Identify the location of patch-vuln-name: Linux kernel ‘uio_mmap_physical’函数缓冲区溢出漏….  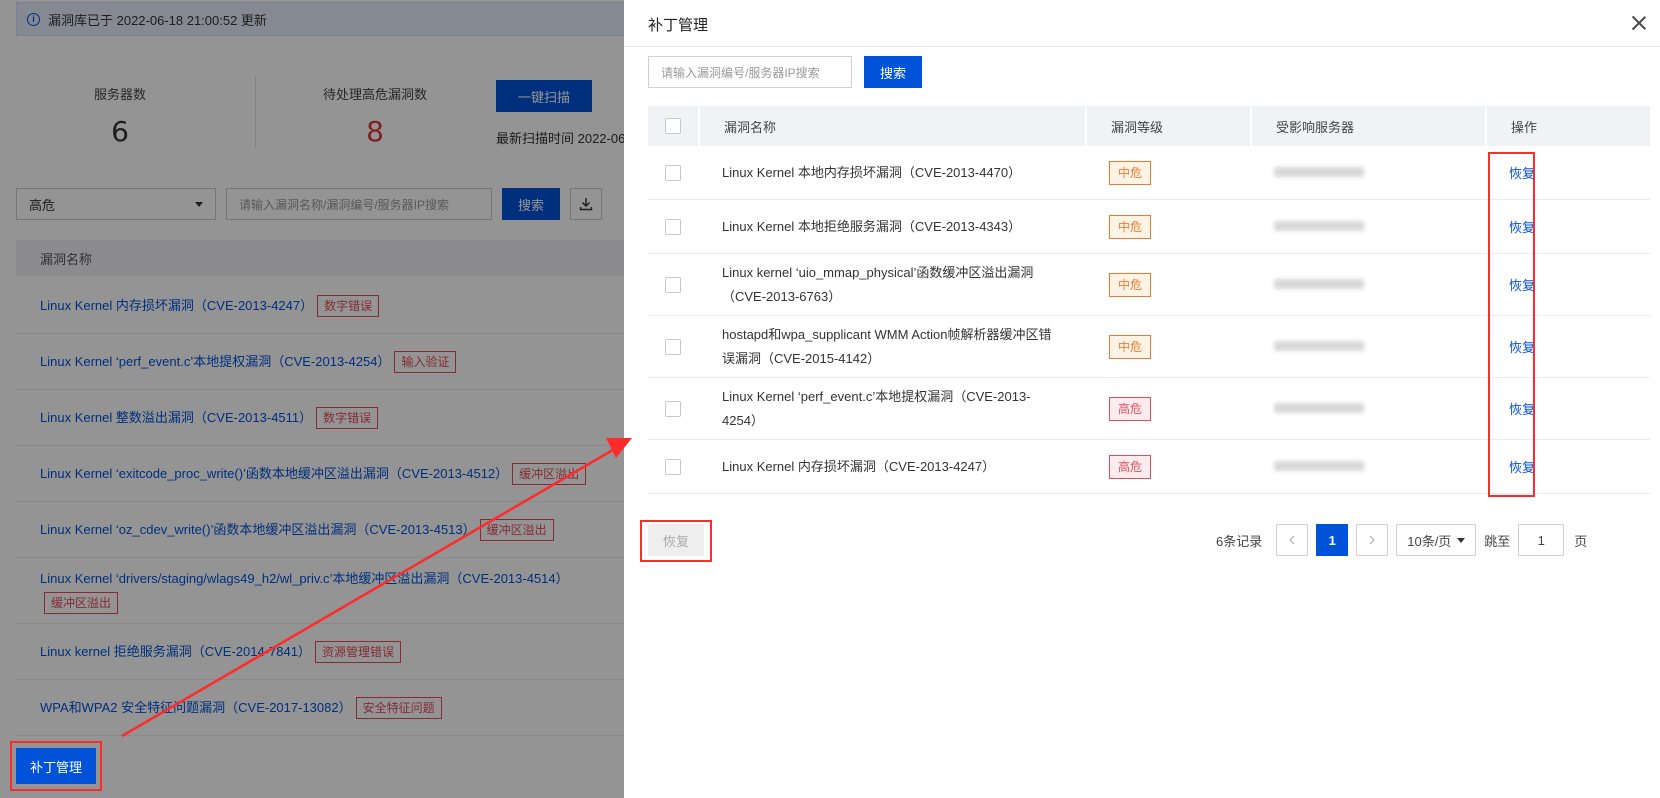
(878, 284).